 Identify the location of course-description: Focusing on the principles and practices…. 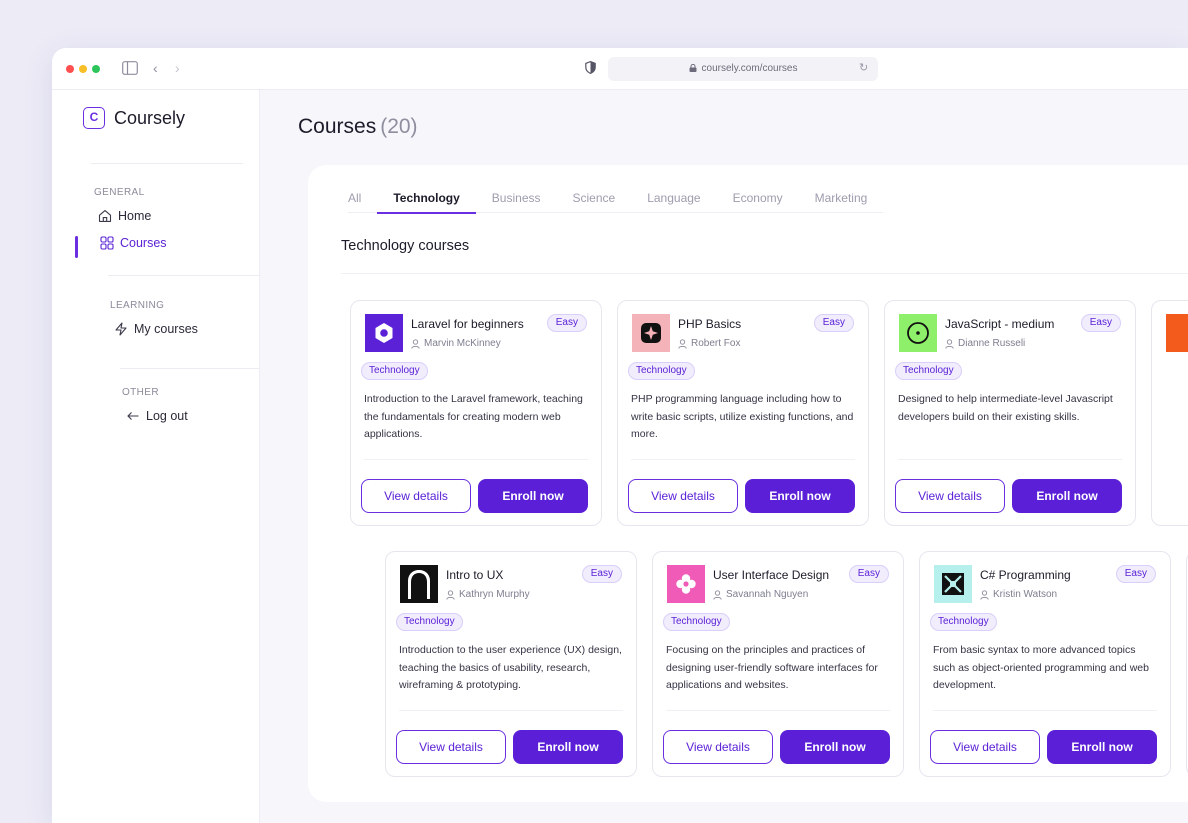
(772, 667).